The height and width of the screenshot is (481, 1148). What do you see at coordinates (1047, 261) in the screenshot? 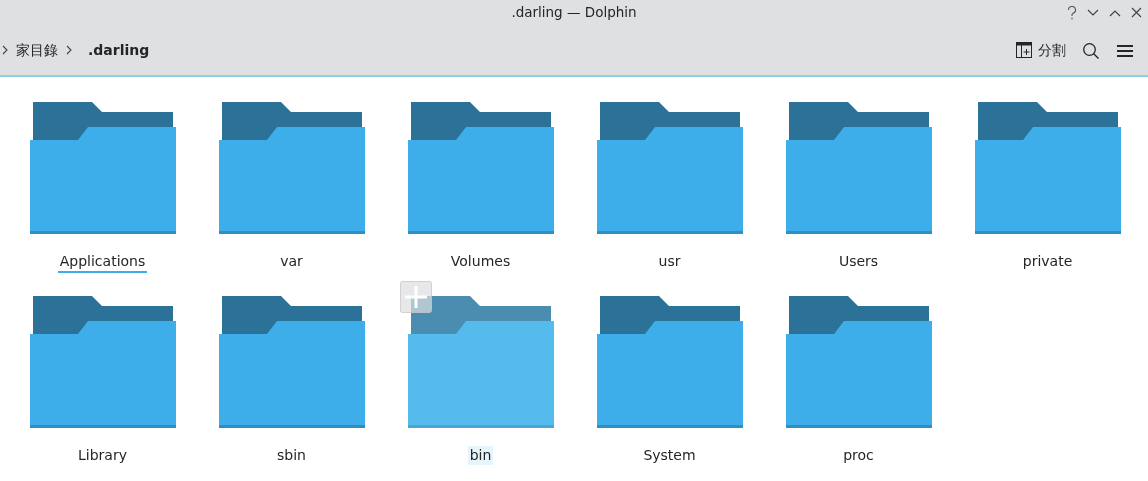
I see `folder-name: private` at bounding box center [1047, 261].